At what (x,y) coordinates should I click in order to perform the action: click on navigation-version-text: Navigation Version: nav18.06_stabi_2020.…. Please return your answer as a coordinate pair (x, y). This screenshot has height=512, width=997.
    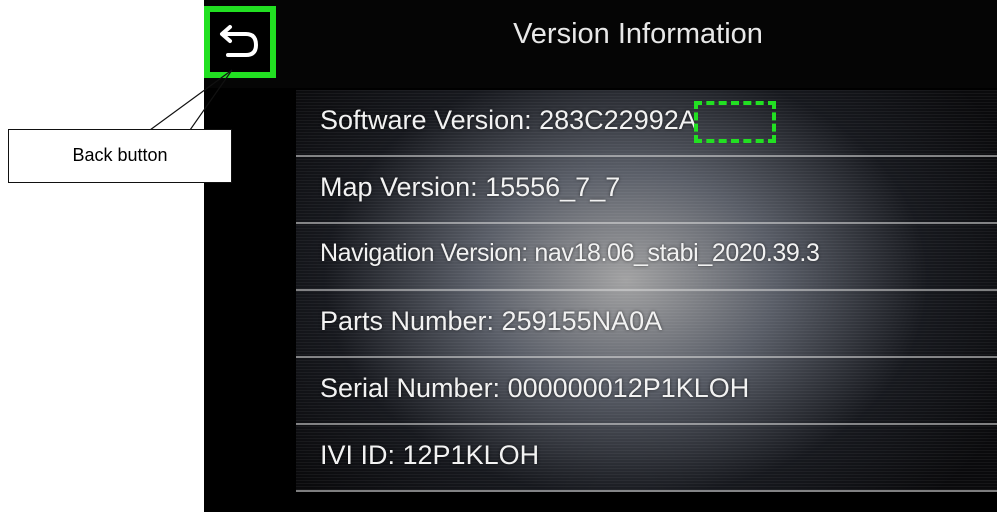
    Looking at the image, I should click on (570, 253).